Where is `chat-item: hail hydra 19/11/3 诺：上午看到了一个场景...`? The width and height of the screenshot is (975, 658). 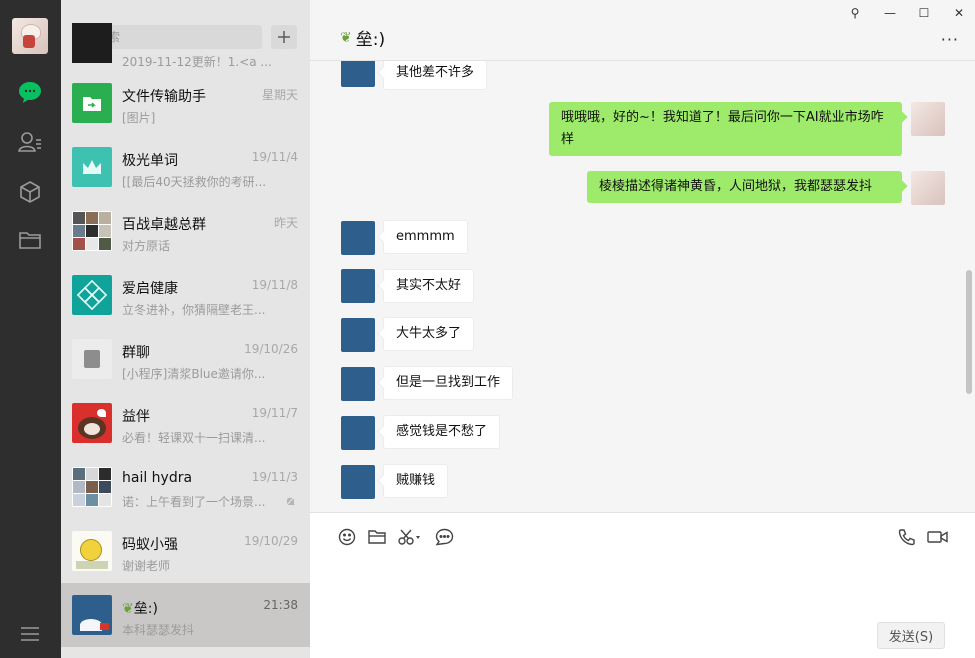
chat-item: hail hydra 19/11/3 诺：上午看到了一个场景... is located at coordinates (185, 487).